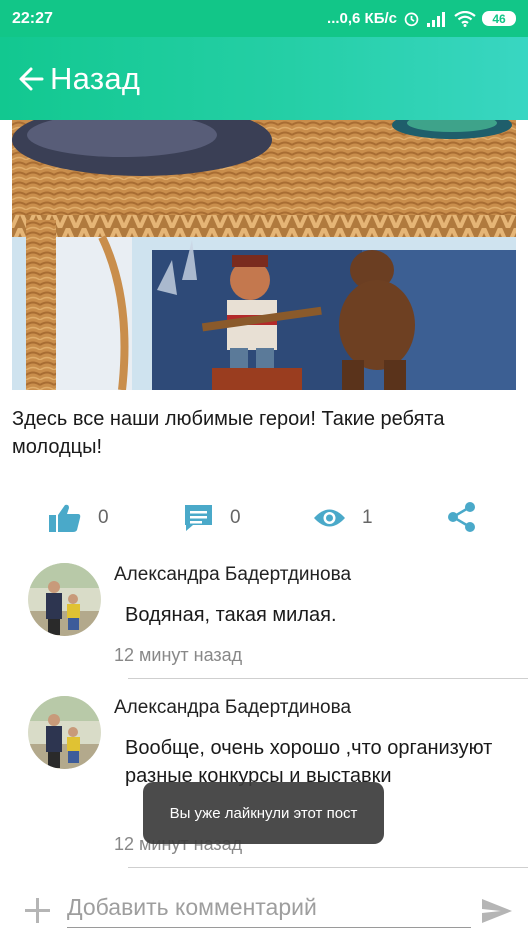 This screenshot has height=939, width=528. Describe the element at coordinates (269, 908) in the screenshot. I see `comment-input` at that location.